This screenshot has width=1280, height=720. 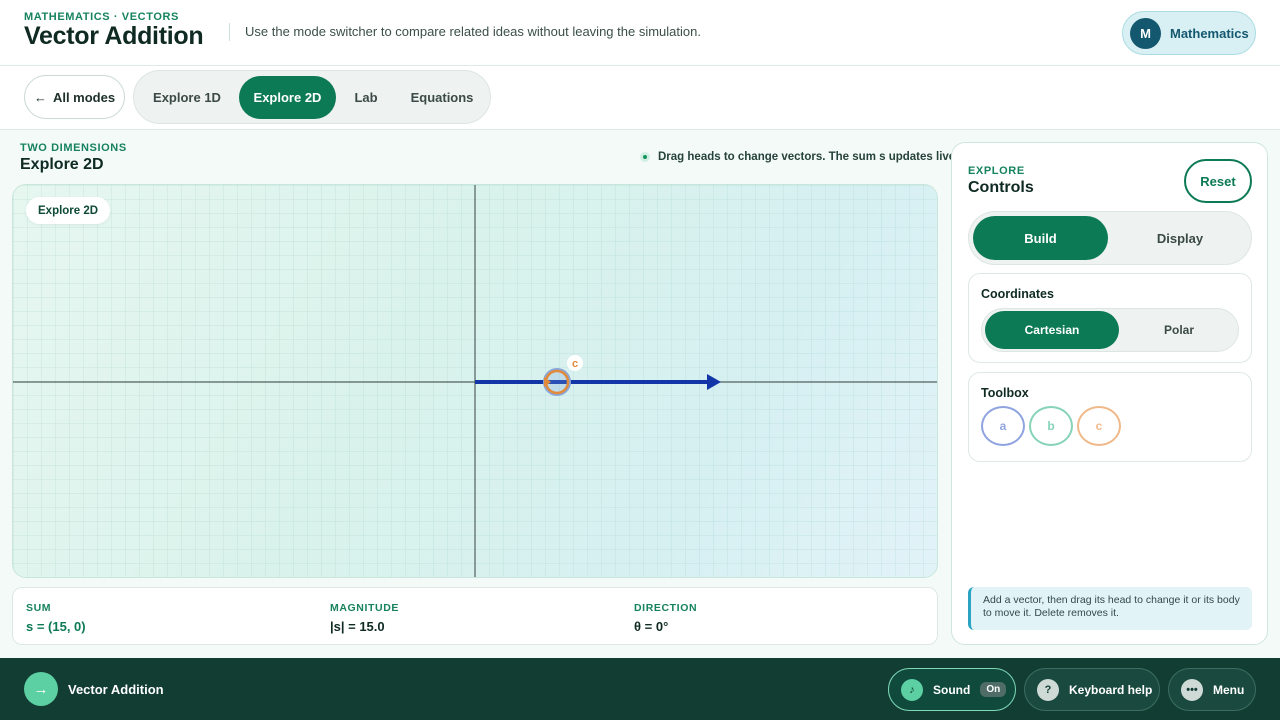 What do you see at coordinates (1212, 689) in the screenshot?
I see `menu-button: ••• Menu` at bounding box center [1212, 689].